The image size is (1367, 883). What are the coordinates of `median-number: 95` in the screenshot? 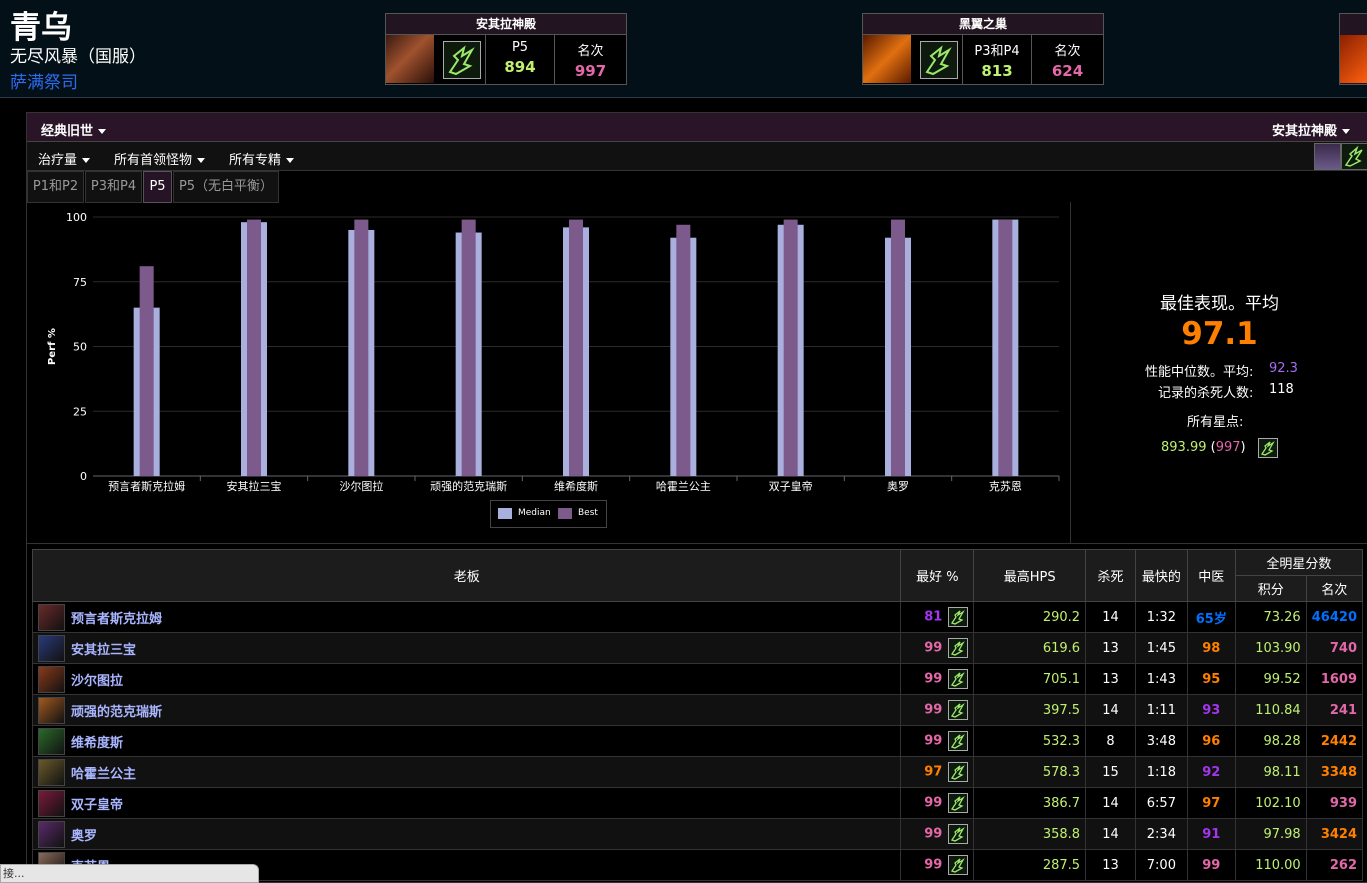 It's located at (1211, 679).